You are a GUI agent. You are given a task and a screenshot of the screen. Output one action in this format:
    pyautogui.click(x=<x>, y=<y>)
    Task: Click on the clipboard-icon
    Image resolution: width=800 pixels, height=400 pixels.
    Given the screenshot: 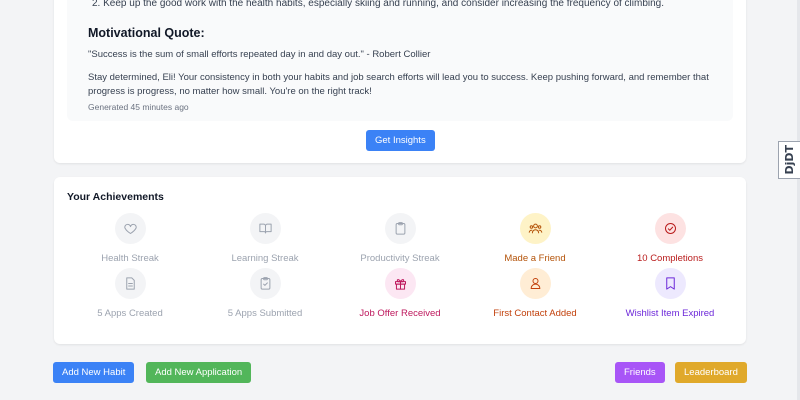 What is the action you would take?
    pyautogui.click(x=400, y=228)
    